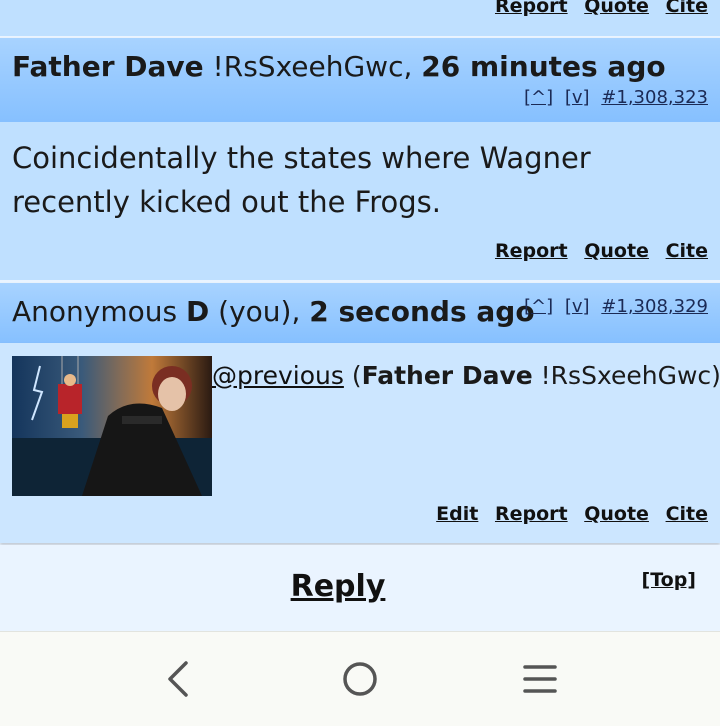  I want to click on recents-icon, so click(540, 679).